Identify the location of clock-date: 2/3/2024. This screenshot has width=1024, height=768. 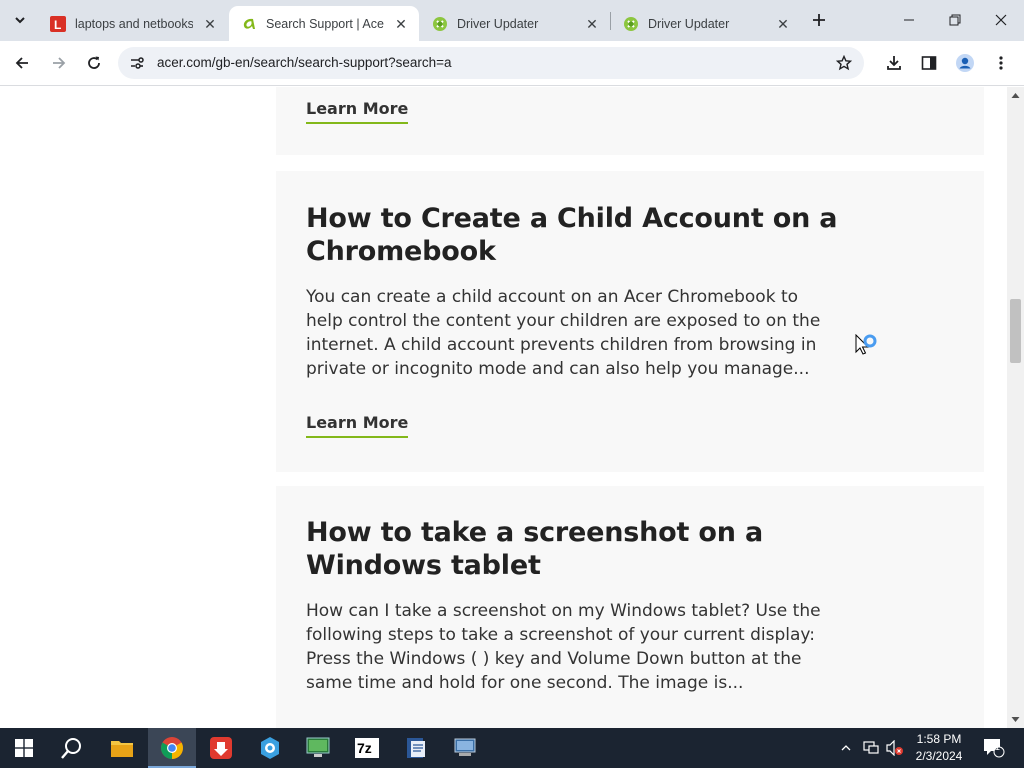
(939, 756).